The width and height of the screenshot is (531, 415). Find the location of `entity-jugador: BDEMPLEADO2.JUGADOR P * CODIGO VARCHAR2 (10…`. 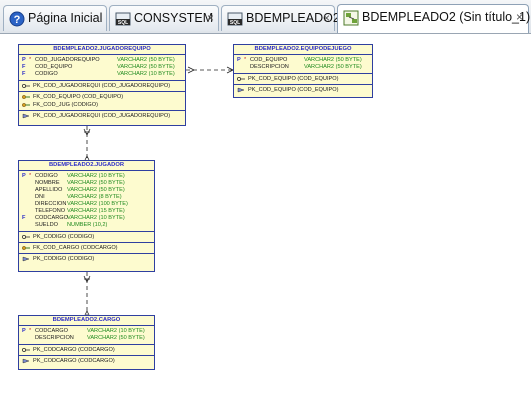

entity-jugador: BDEMPLEADO2.JUGADOR P * CODIGO VARCHAR2 (10… is located at coordinates (86, 216).